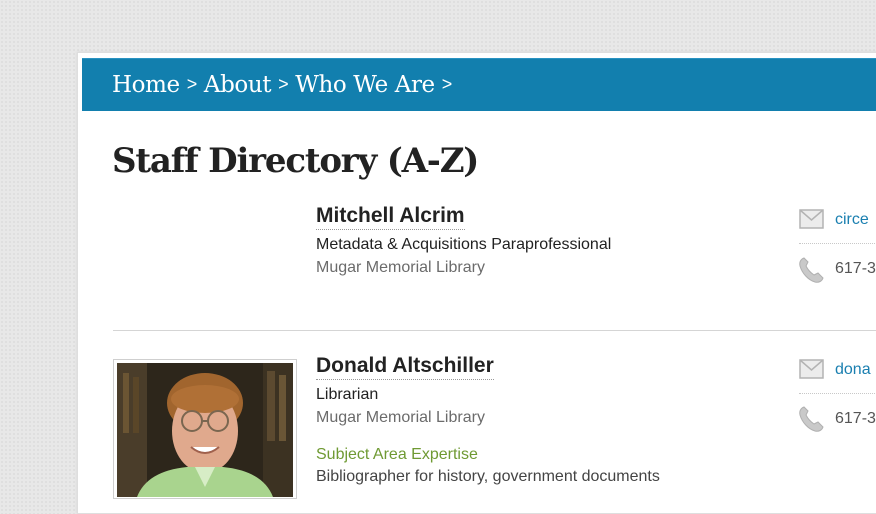 The height and width of the screenshot is (514, 876). Describe the element at coordinates (390, 217) in the screenshot. I see `staff-name-link: Mitchell Alcrim` at that location.